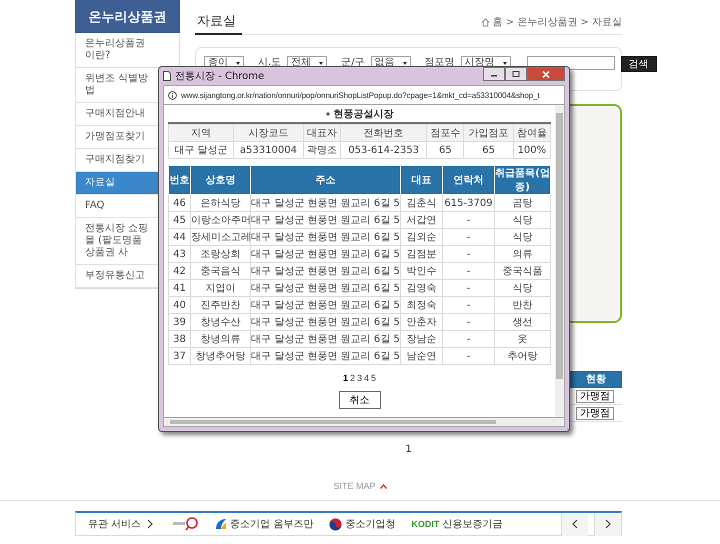 The width and height of the screenshot is (720, 544). Describe the element at coordinates (364, 114) in the screenshot. I see `market-name: 현풍공설시장` at that location.